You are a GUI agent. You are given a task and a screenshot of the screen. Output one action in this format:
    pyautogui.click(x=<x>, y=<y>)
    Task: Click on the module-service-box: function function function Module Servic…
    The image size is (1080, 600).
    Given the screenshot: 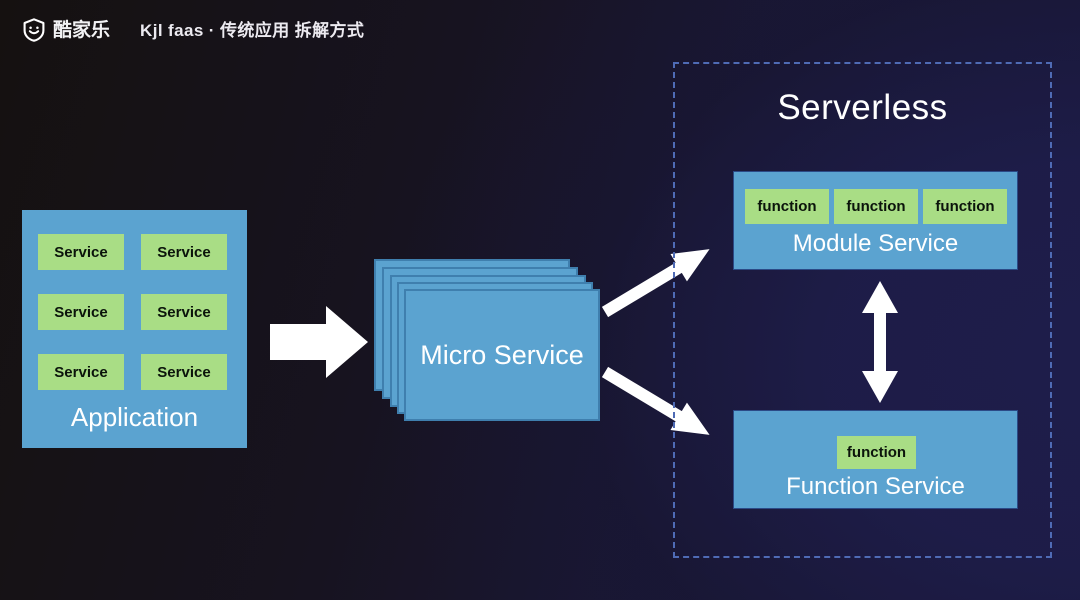 What is the action you would take?
    pyautogui.click(x=875, y=220)
    